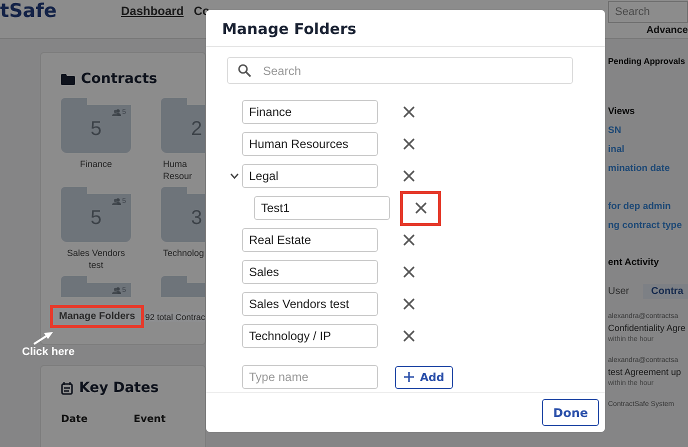 This screenshot has width=688, height=447. I want to click on delete-button, so click(420, 208).